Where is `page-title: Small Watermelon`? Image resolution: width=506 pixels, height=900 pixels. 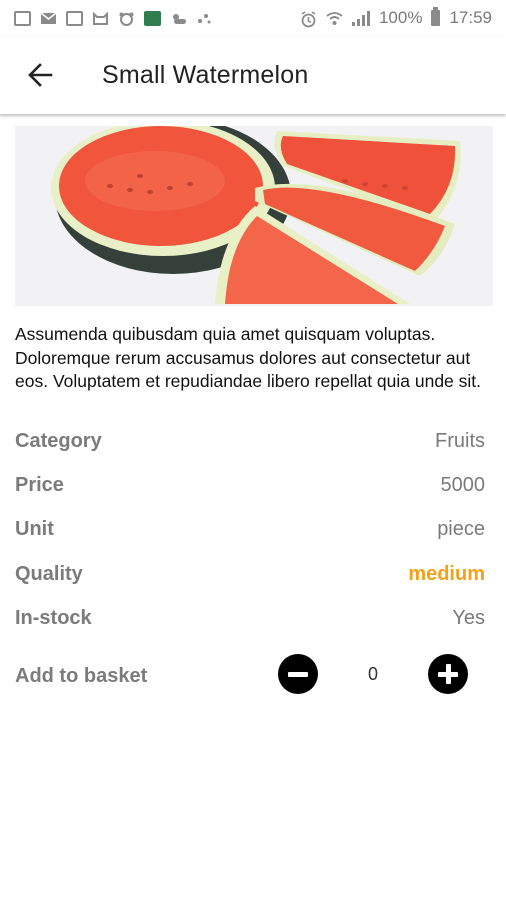 page-title: Small Watermelon is located at coordinates (205, 74).